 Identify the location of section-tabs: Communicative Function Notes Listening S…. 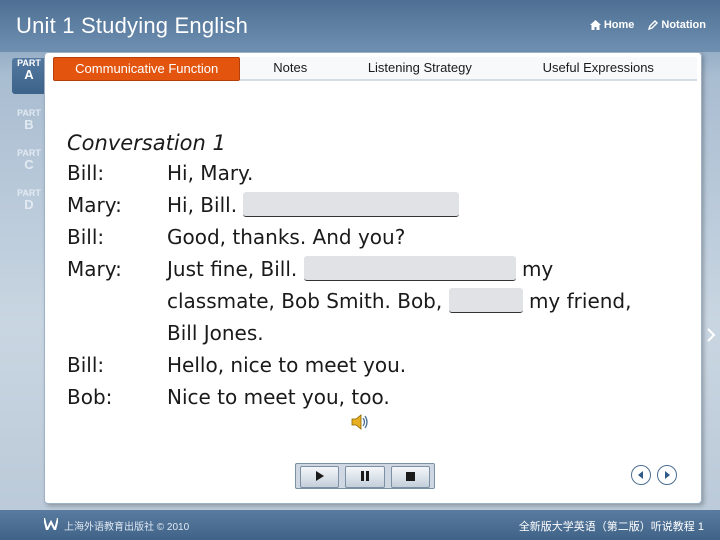
(375, 69).